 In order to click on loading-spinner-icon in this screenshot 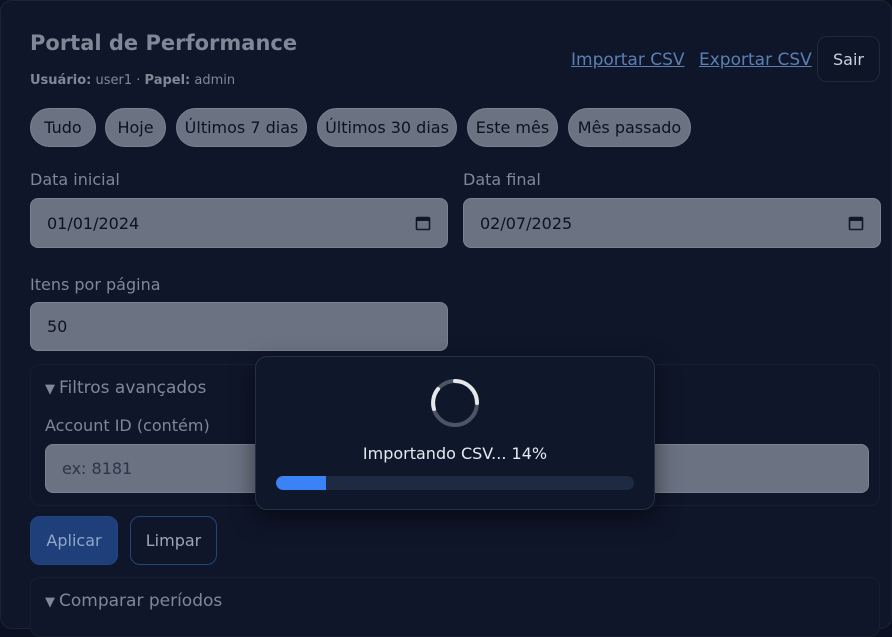, I will do `click(455, 403)`.